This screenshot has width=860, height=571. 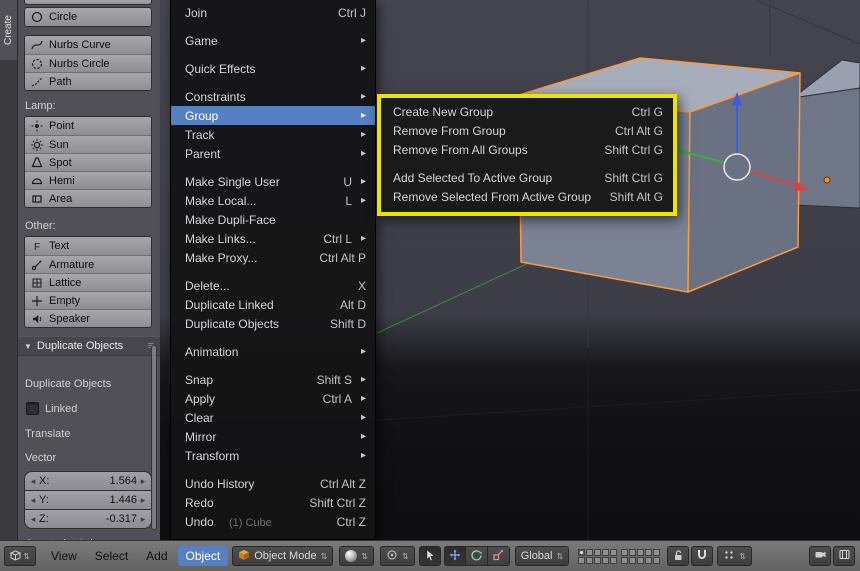 What do you see at coordinates (454, 556) in the screenshot?
I see `translate-manipulator-button` at bounding box center [454, 556].